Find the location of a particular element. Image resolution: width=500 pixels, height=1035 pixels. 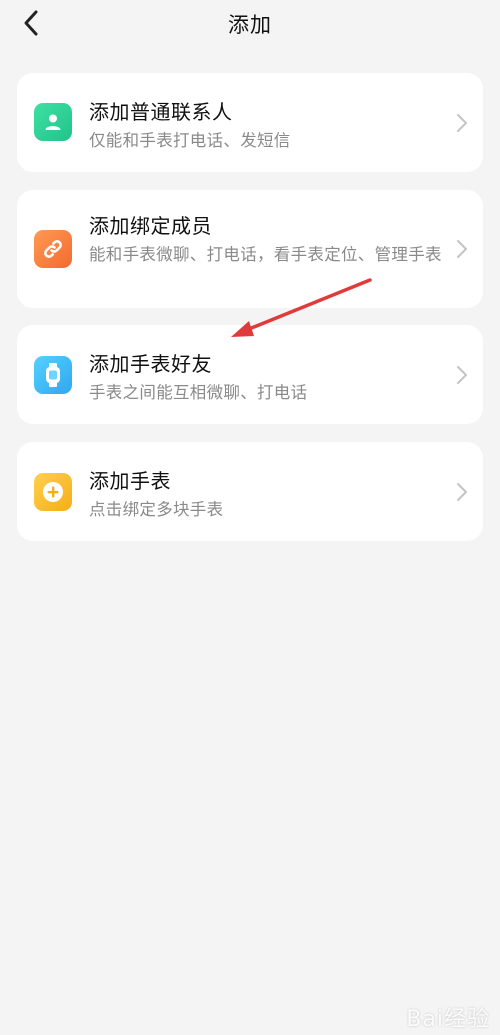

card-subtitle: 手表之间能互相微聊、打电话 is located at coordinates (198, 392).